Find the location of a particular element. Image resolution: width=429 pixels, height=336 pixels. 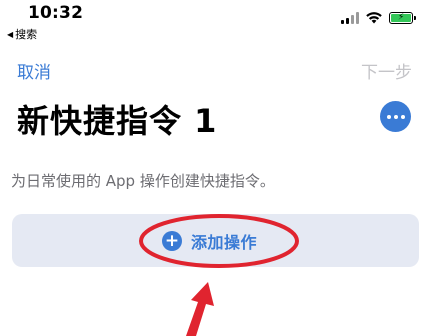

red-arrow-icon is located at coordinates (200, 309).